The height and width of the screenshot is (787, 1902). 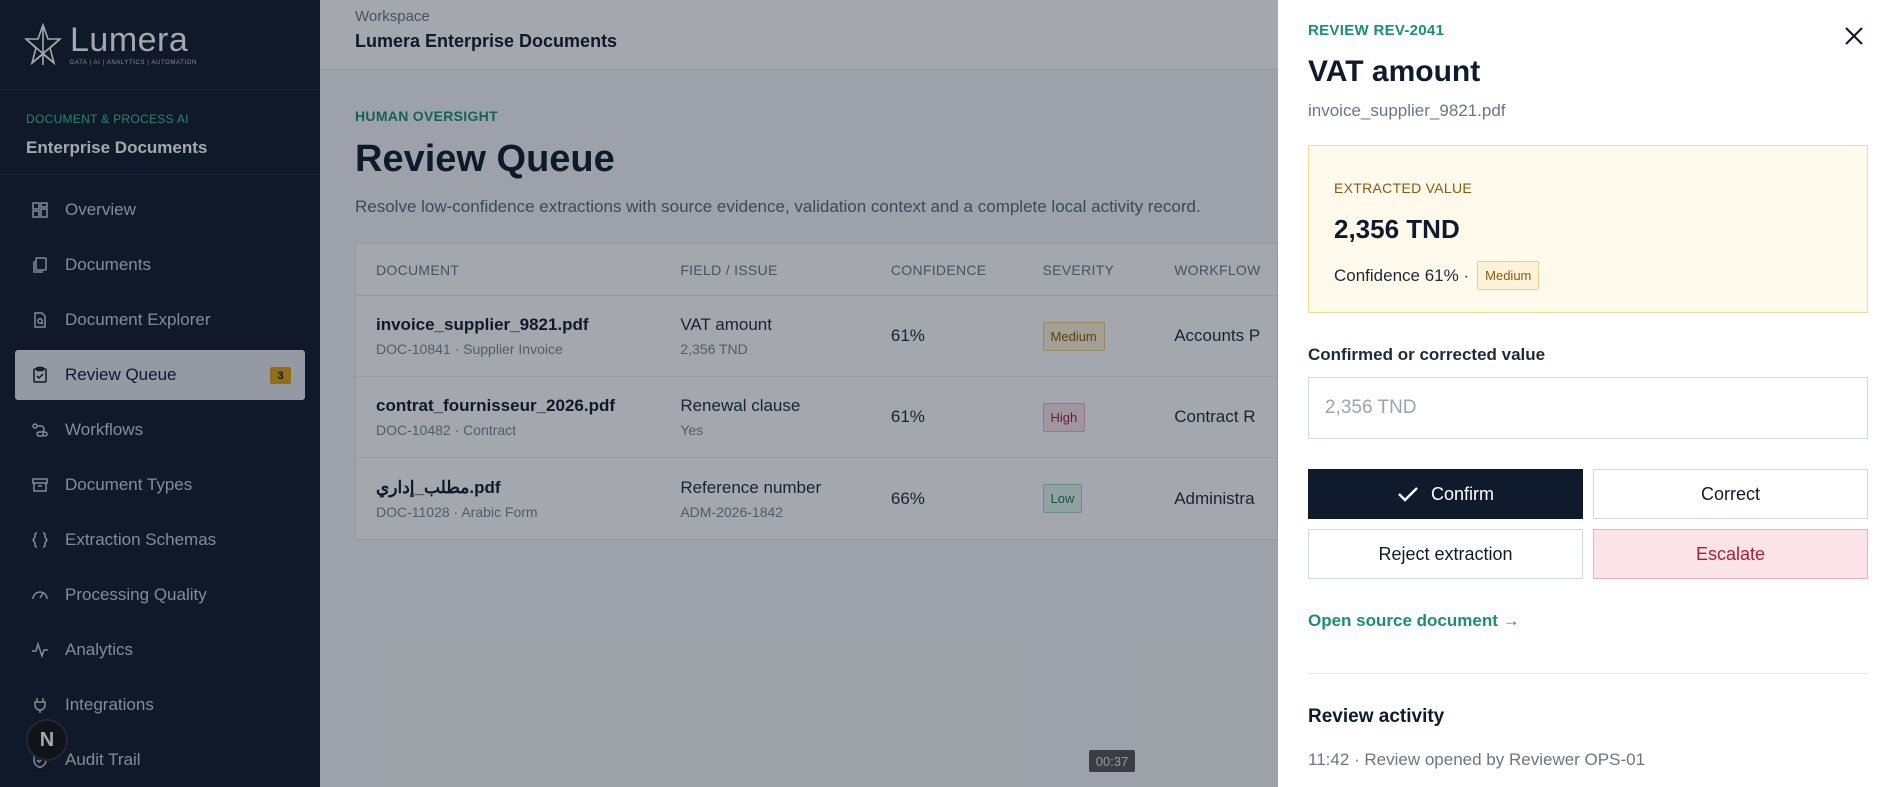 I want to click on sidebar-item-overview: Overview, so click(x=160, y=210).